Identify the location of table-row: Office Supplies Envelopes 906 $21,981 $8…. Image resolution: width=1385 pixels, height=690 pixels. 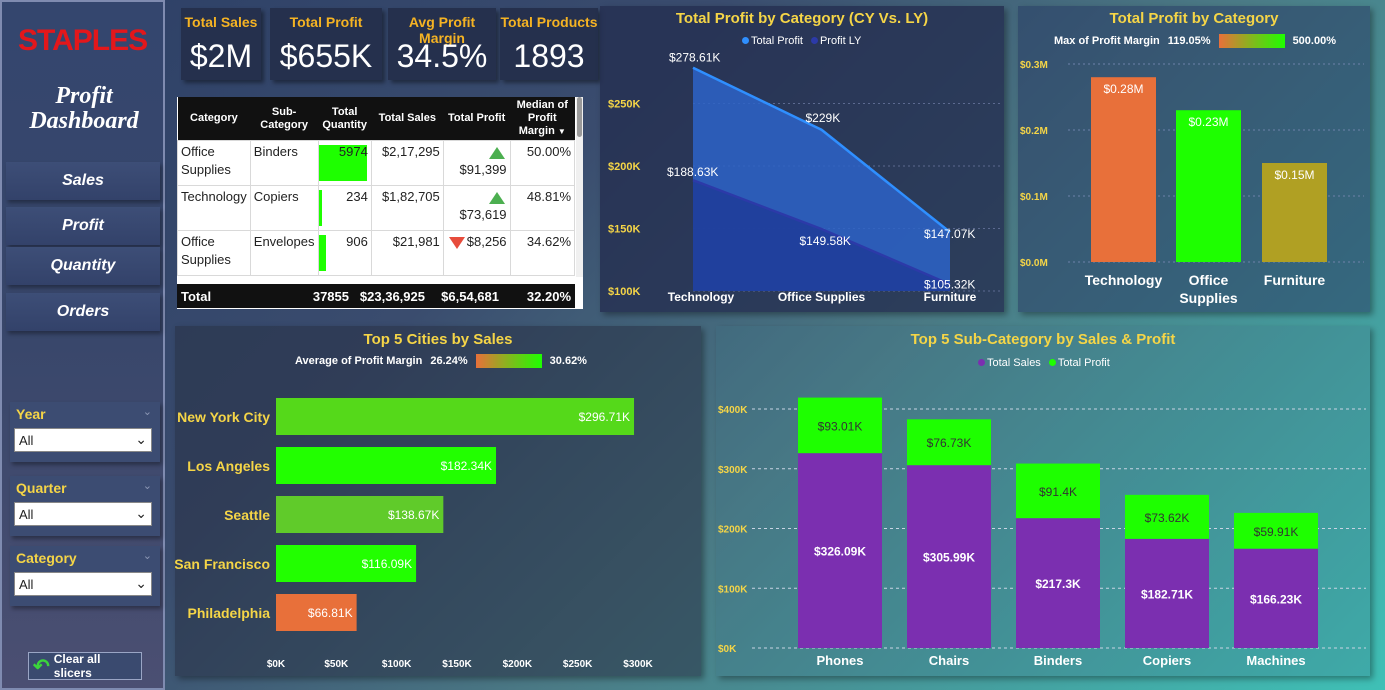
(376, 253).